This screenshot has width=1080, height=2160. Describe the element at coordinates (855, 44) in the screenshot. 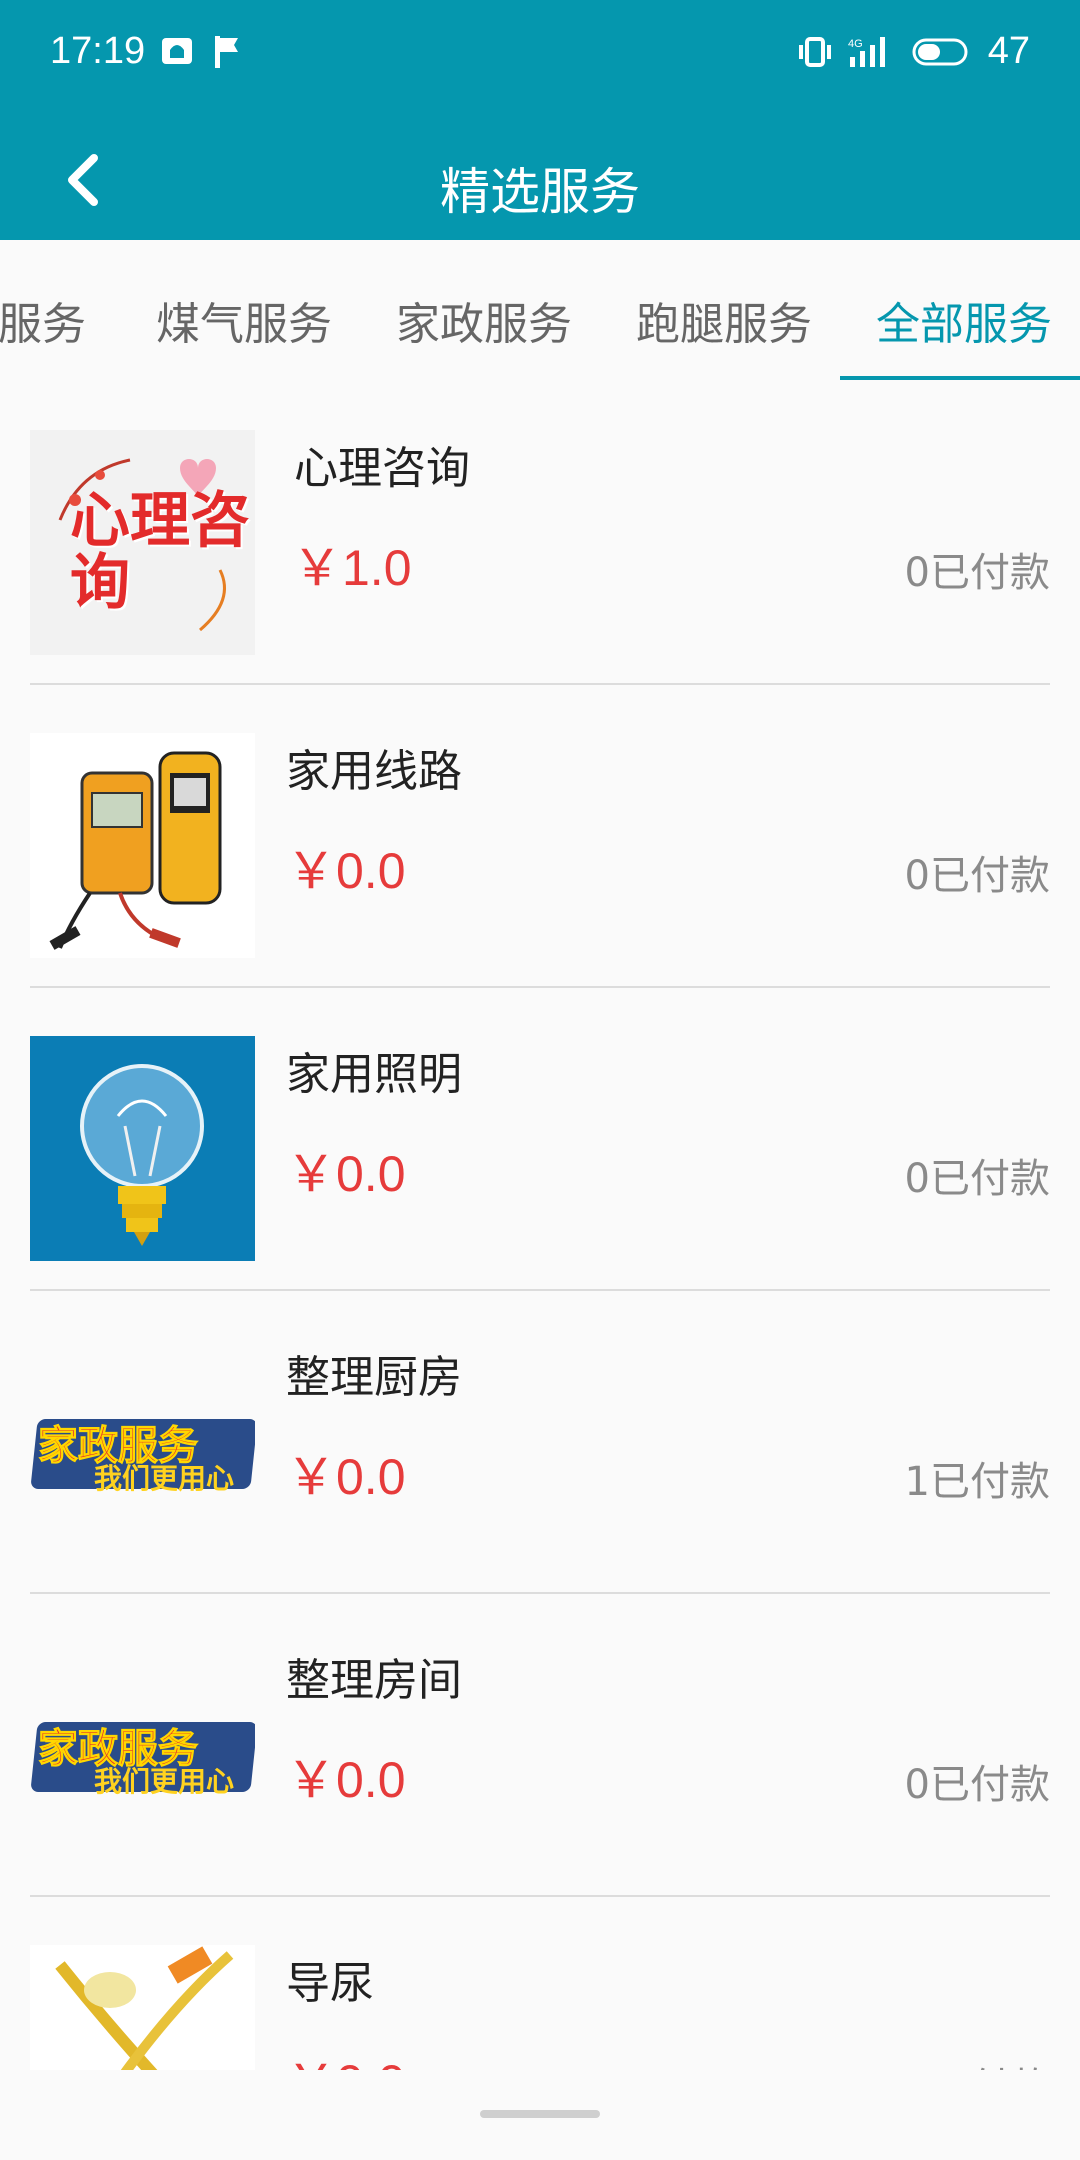

I see `network-type: 4G` at that location.